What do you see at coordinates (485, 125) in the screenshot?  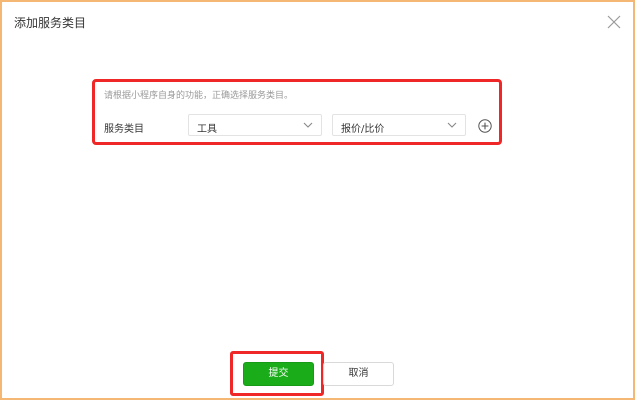 I see `plus-circle-icon` at bounding box center [485, 125].